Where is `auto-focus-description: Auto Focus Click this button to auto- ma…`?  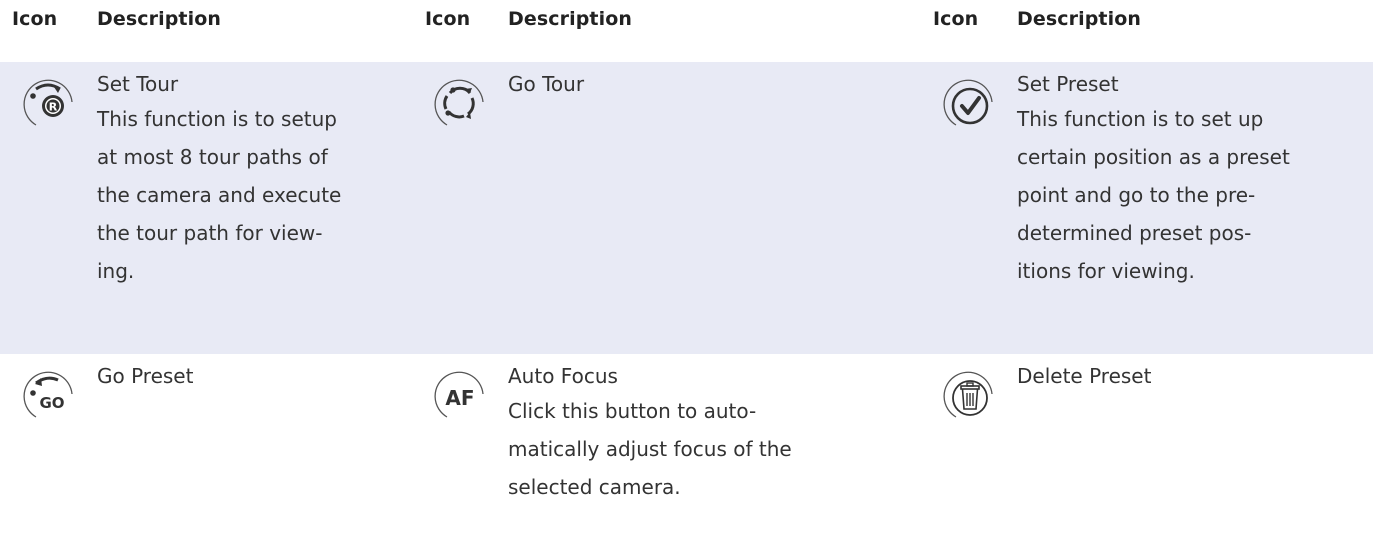 auto-focus-description: Auto Focus Click this button to auto- ma… is located at coordinates (698, 433).